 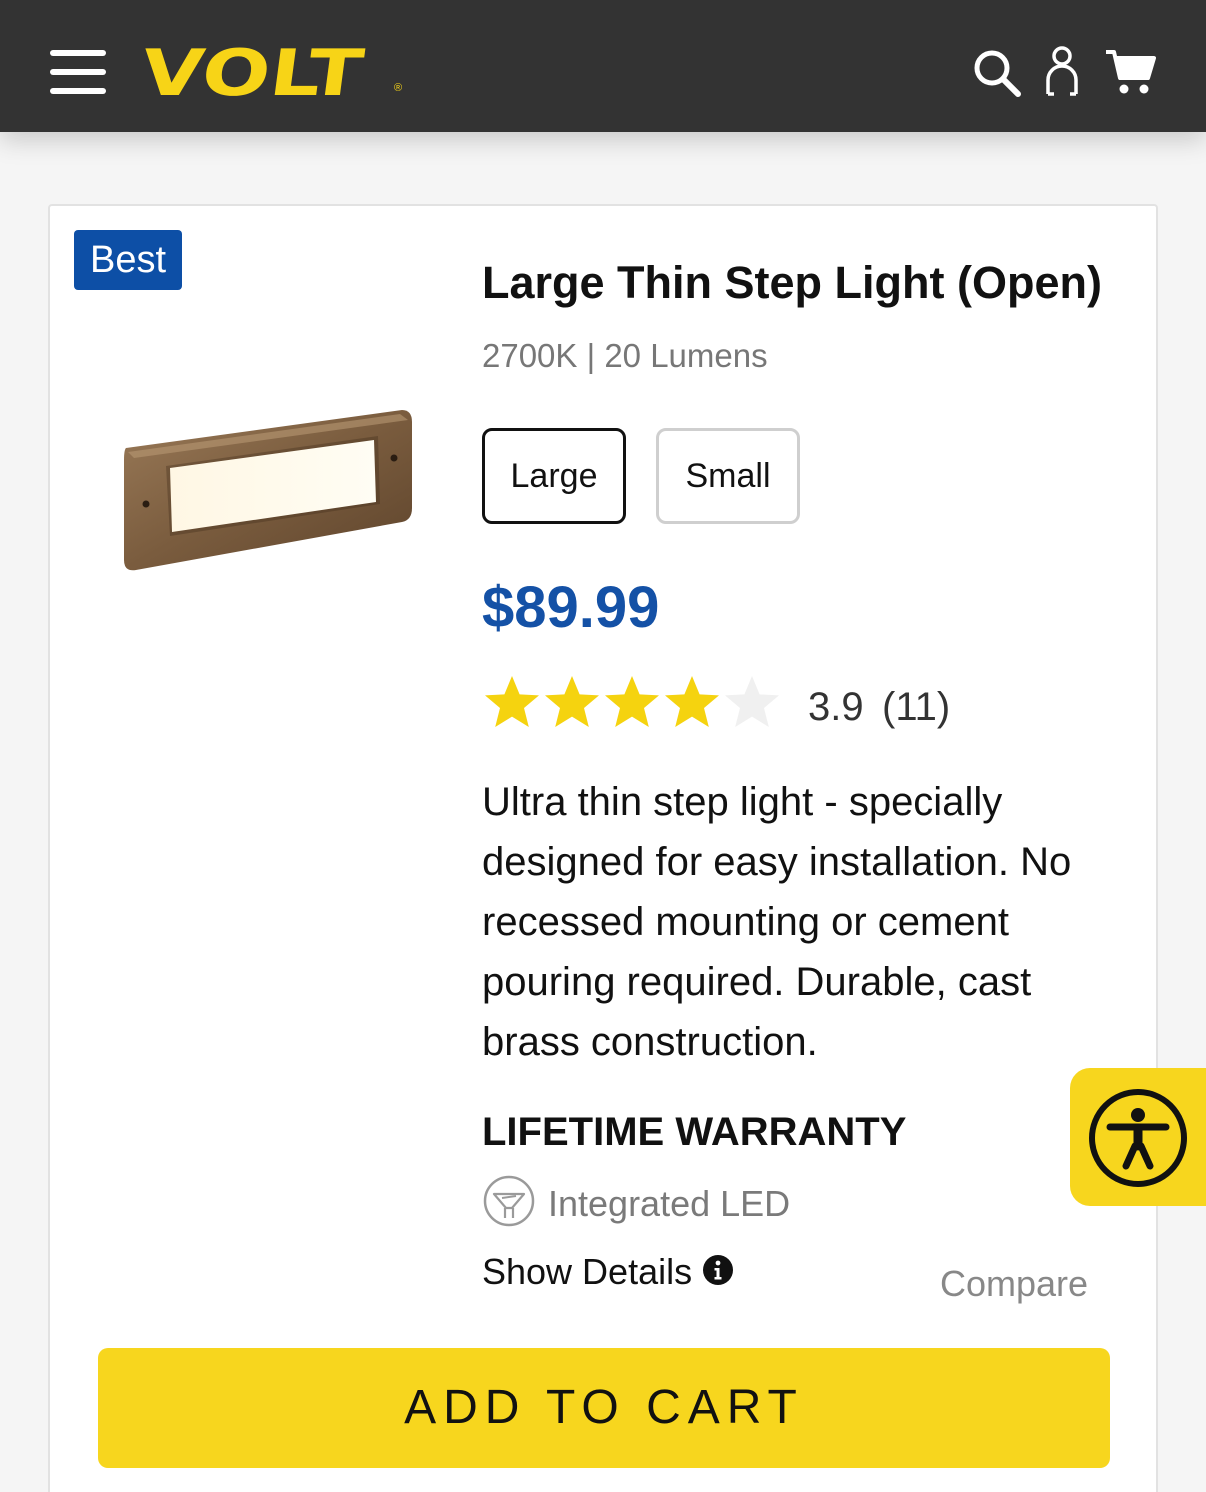 What do you see at coordinates (694, 1132) in the screenshot?
I see `warranty-label: LIFETIME WARRANTY` at bounding box center [694, 1132].